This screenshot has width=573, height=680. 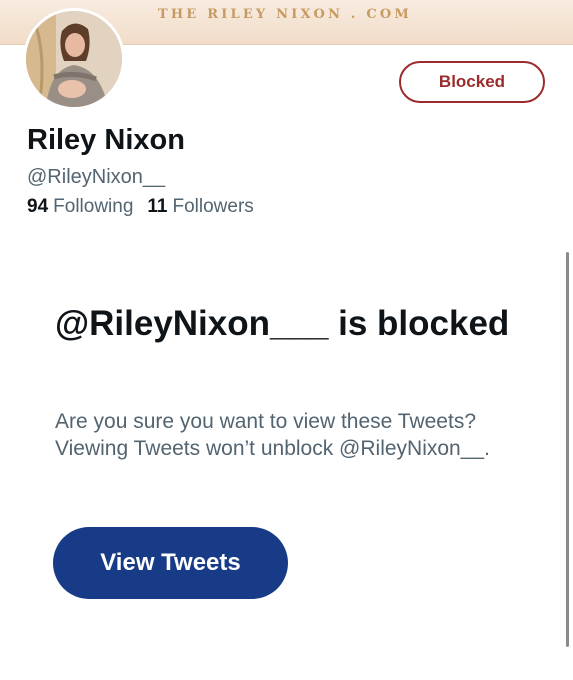 What do you see at coordinates (213, 206) in the screenshot?
I see `followers-label: Followers` at bounding box center [213, 206].